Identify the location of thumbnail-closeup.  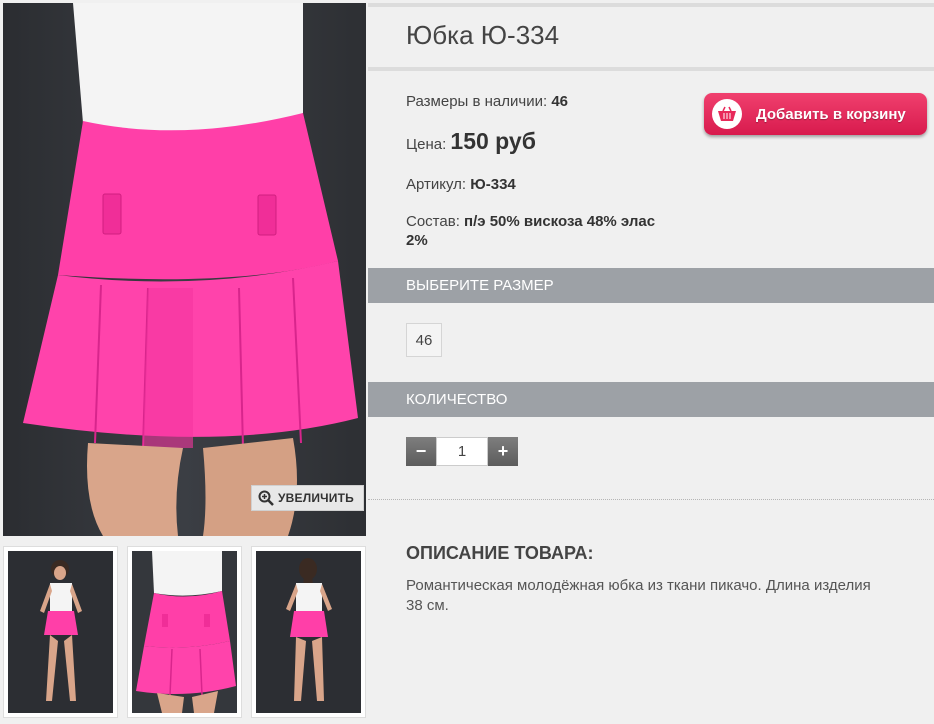
(184, 632).